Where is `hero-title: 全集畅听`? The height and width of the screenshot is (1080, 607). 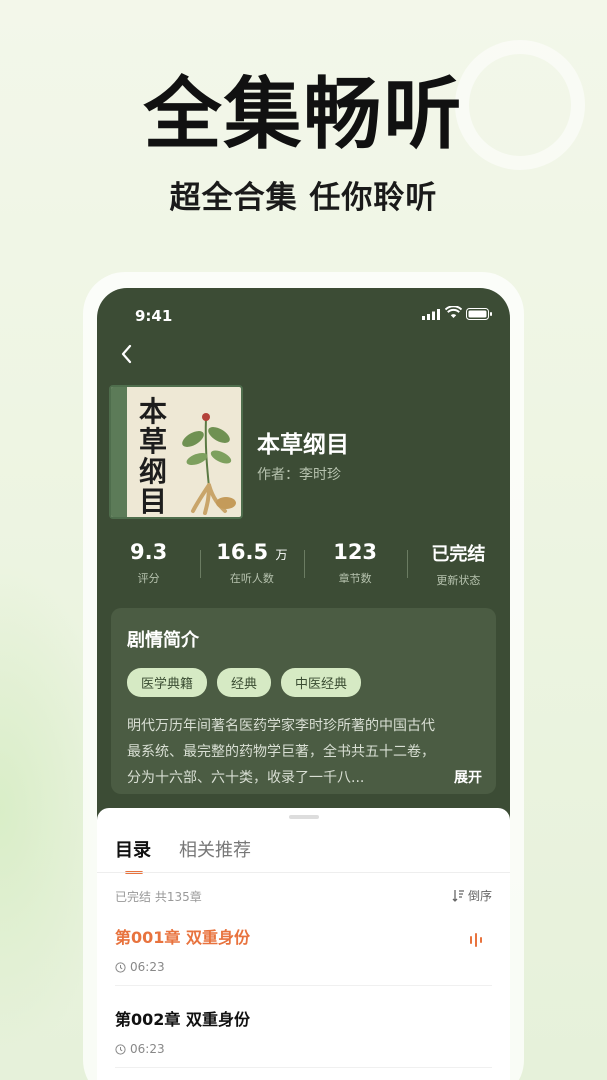
hero-title: 全集畅听 is located at coordinates (303, 114).